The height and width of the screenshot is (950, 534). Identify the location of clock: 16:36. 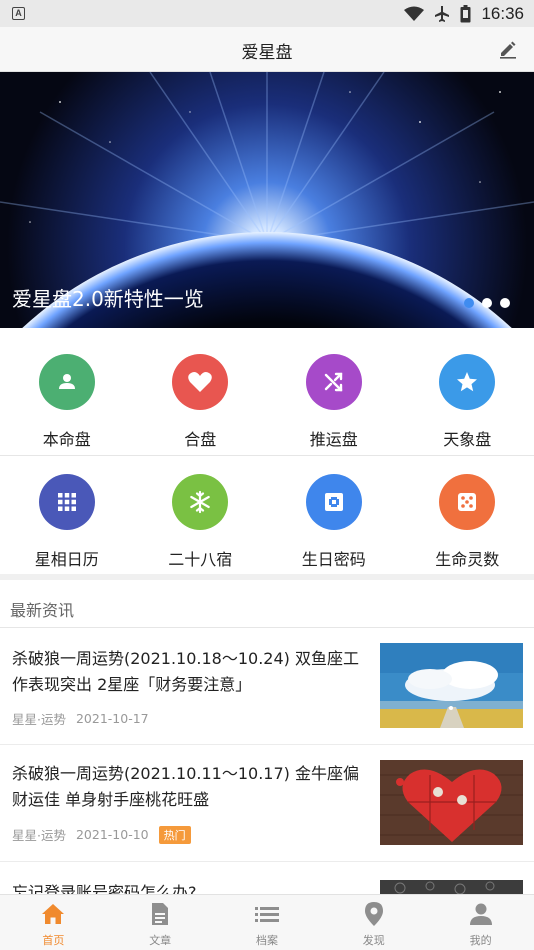
(502, 13).